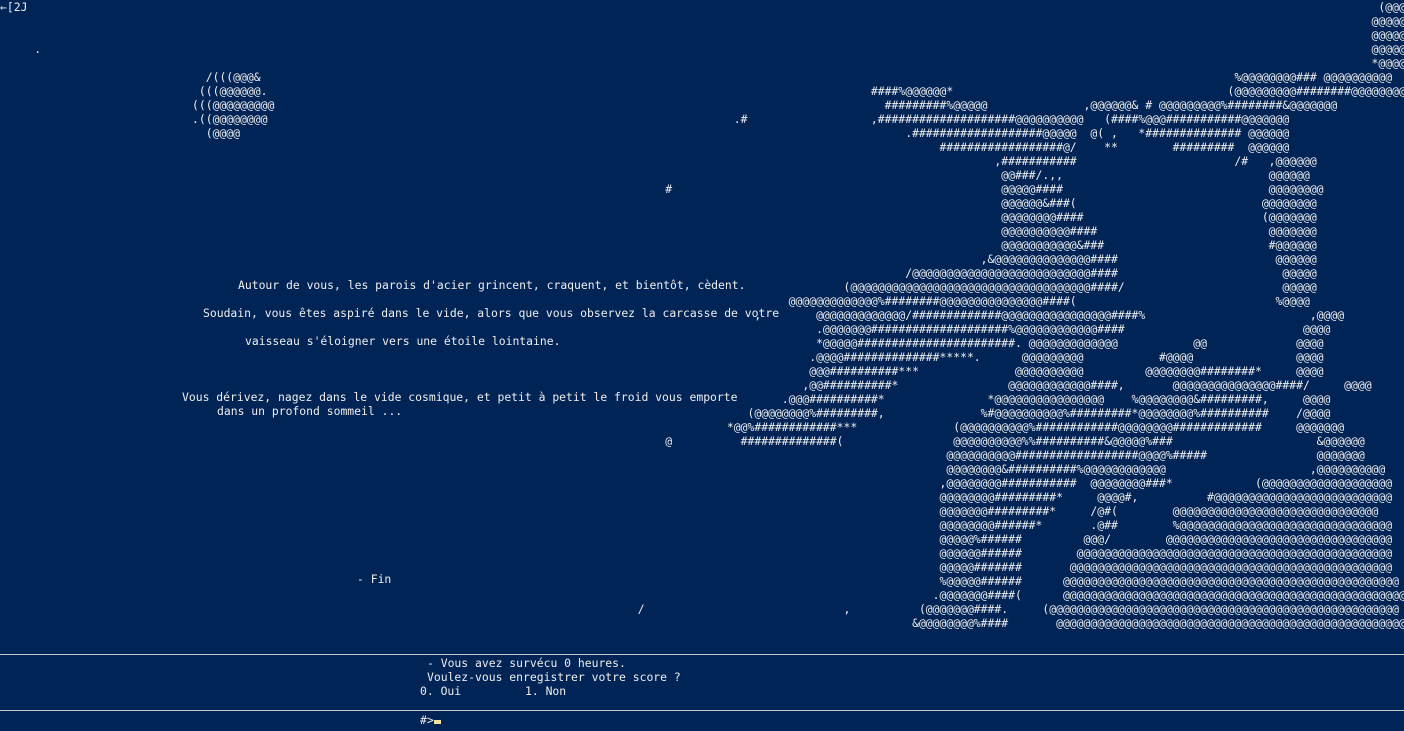 The width and height of the screenshot is (1404, 731). What do you see at coordinates (702, 710) in the screenshot?
I see `bottom-separator` at bounding box center [702, 710].